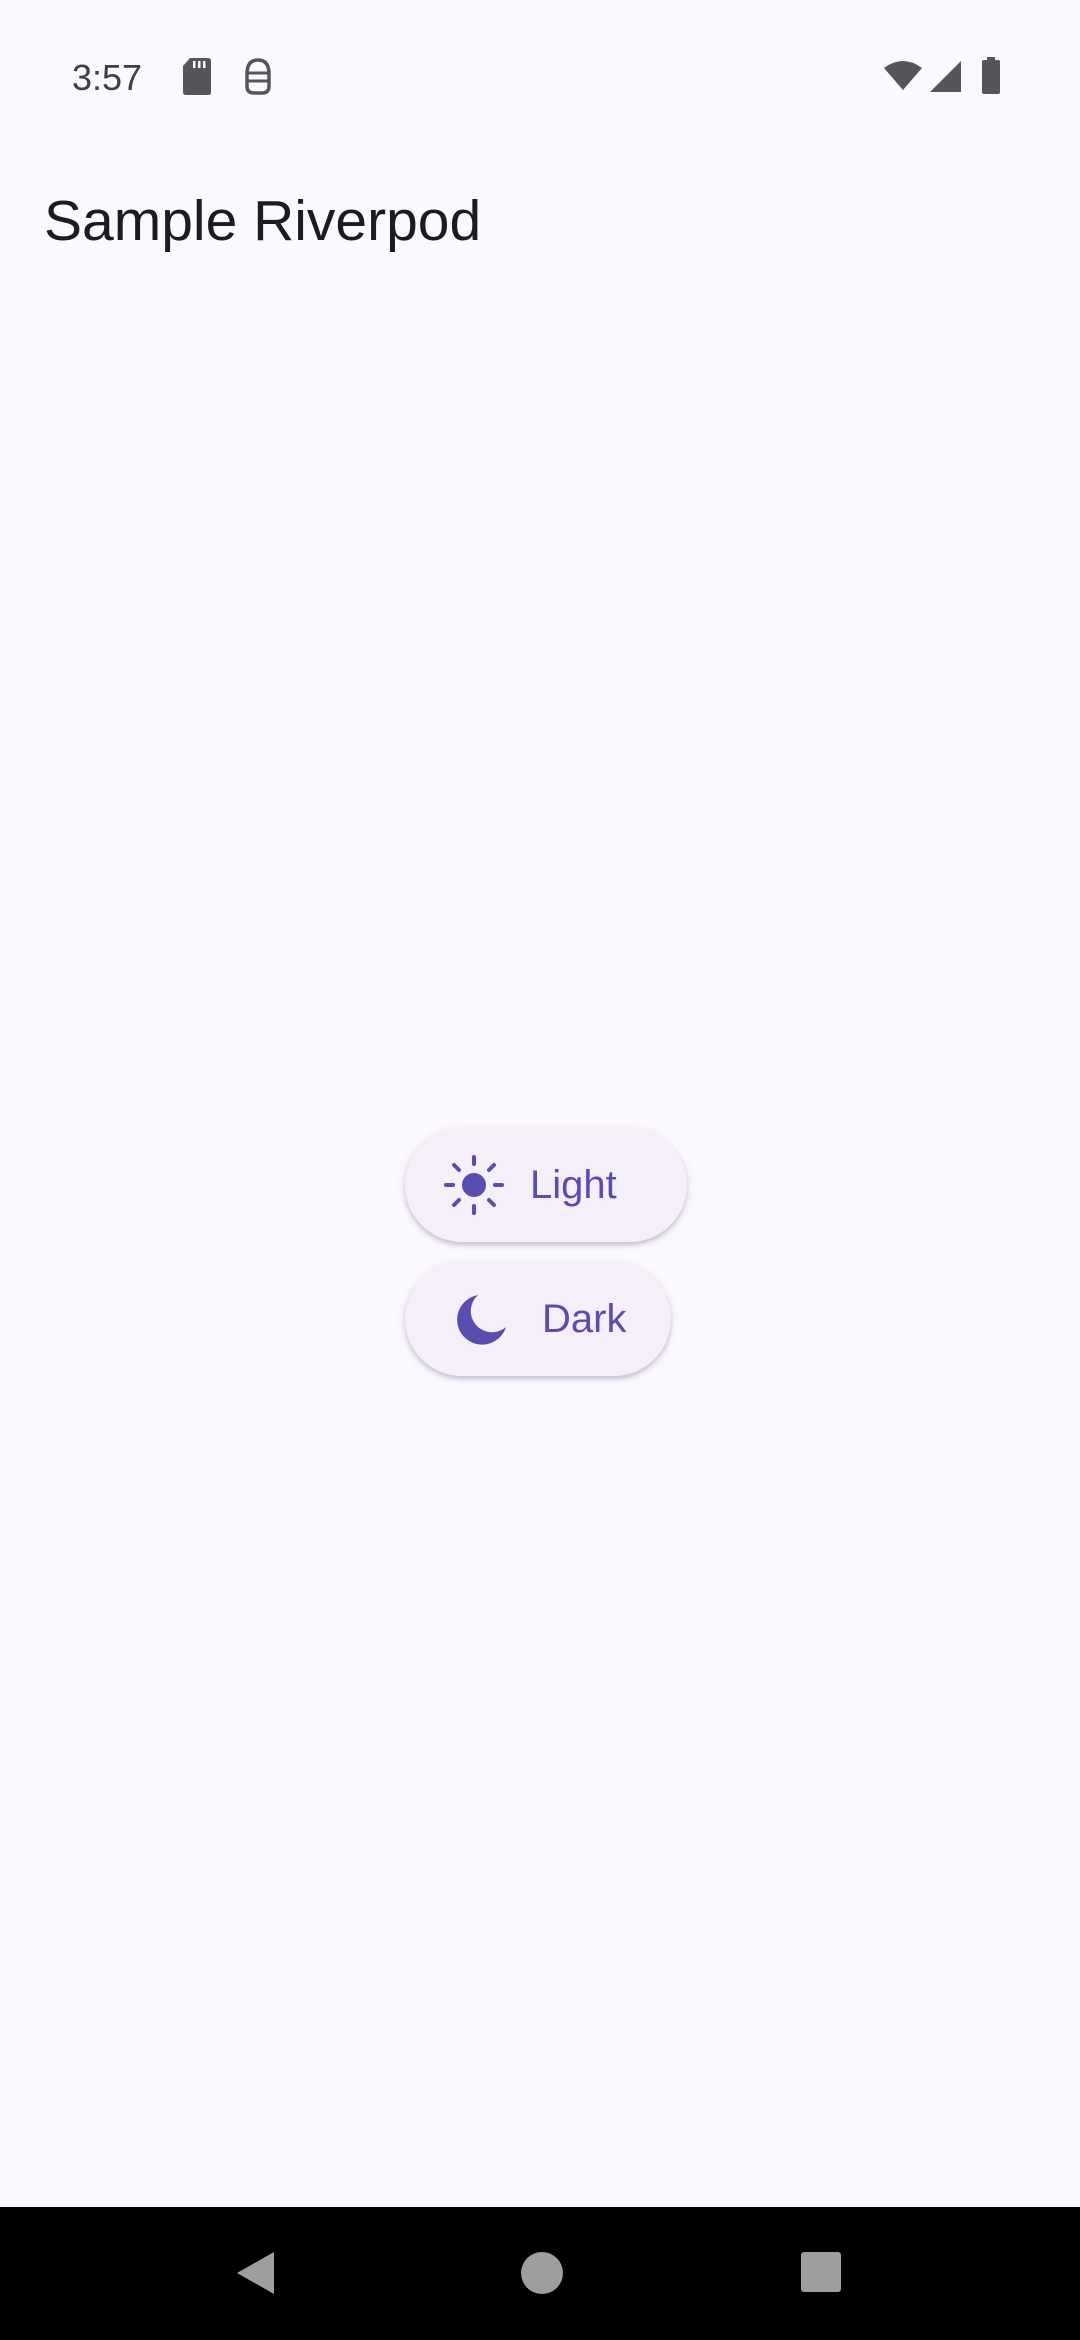 The height and width of the screenshot is (2340, 1080). Describe the element at coordinates (107, 77) in the screenshot. I see `status-time: 3:57` at that location.